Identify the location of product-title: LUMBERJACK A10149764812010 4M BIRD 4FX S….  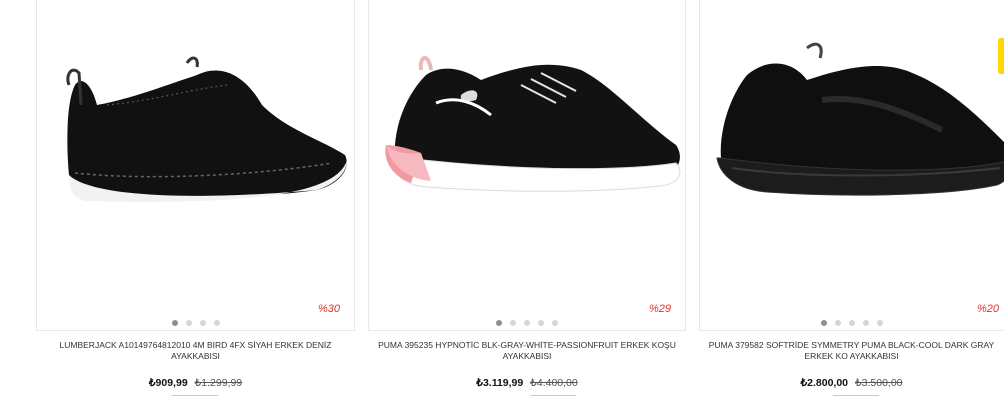
(195, 351).